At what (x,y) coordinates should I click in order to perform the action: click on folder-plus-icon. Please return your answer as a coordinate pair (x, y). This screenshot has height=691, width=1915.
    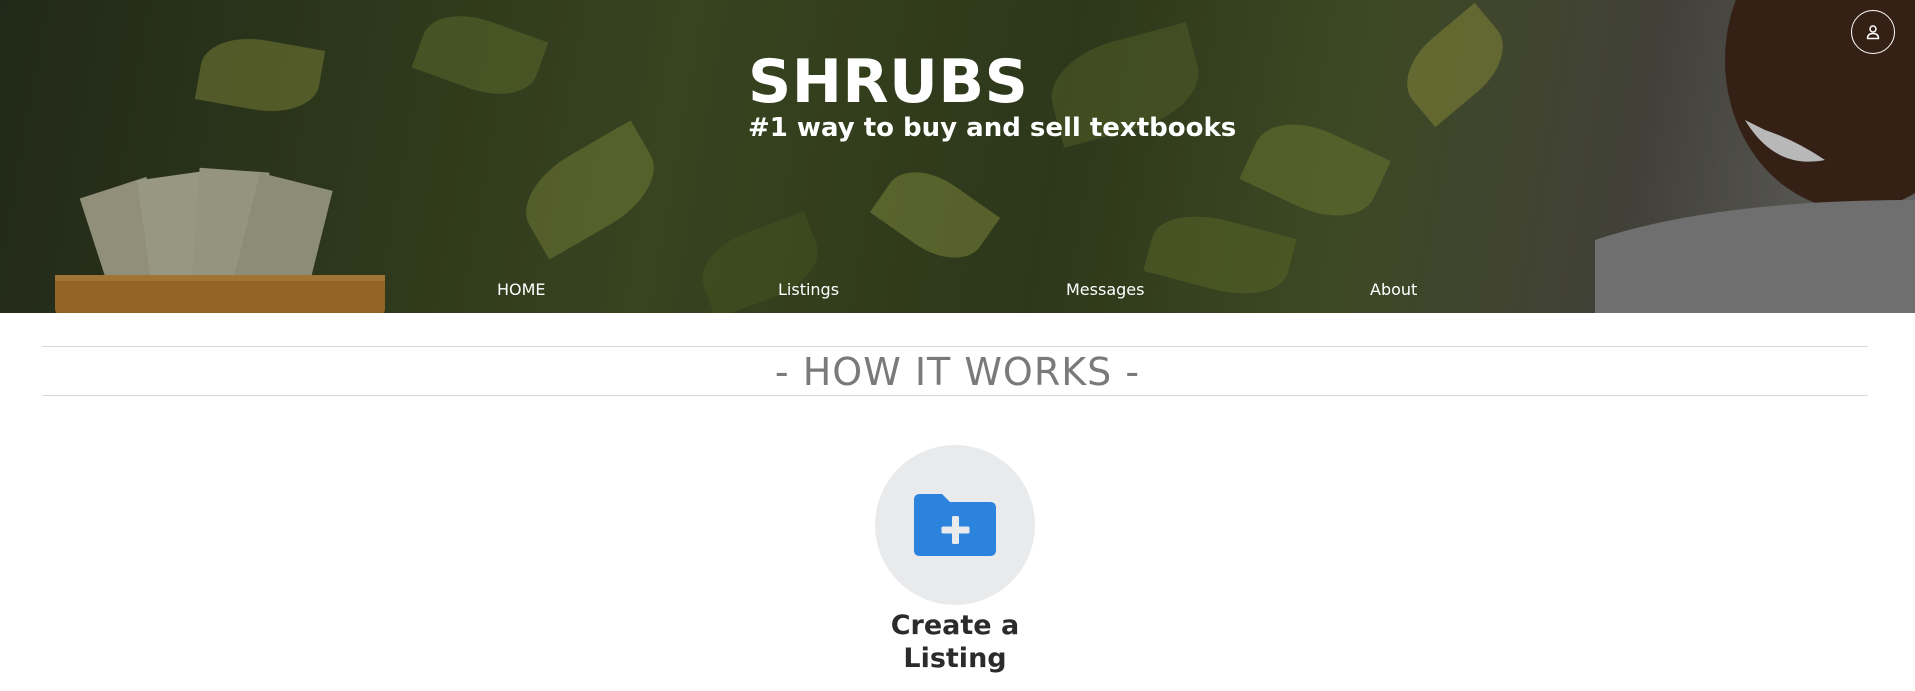
    Looking at the image, I should click on (955, 525).